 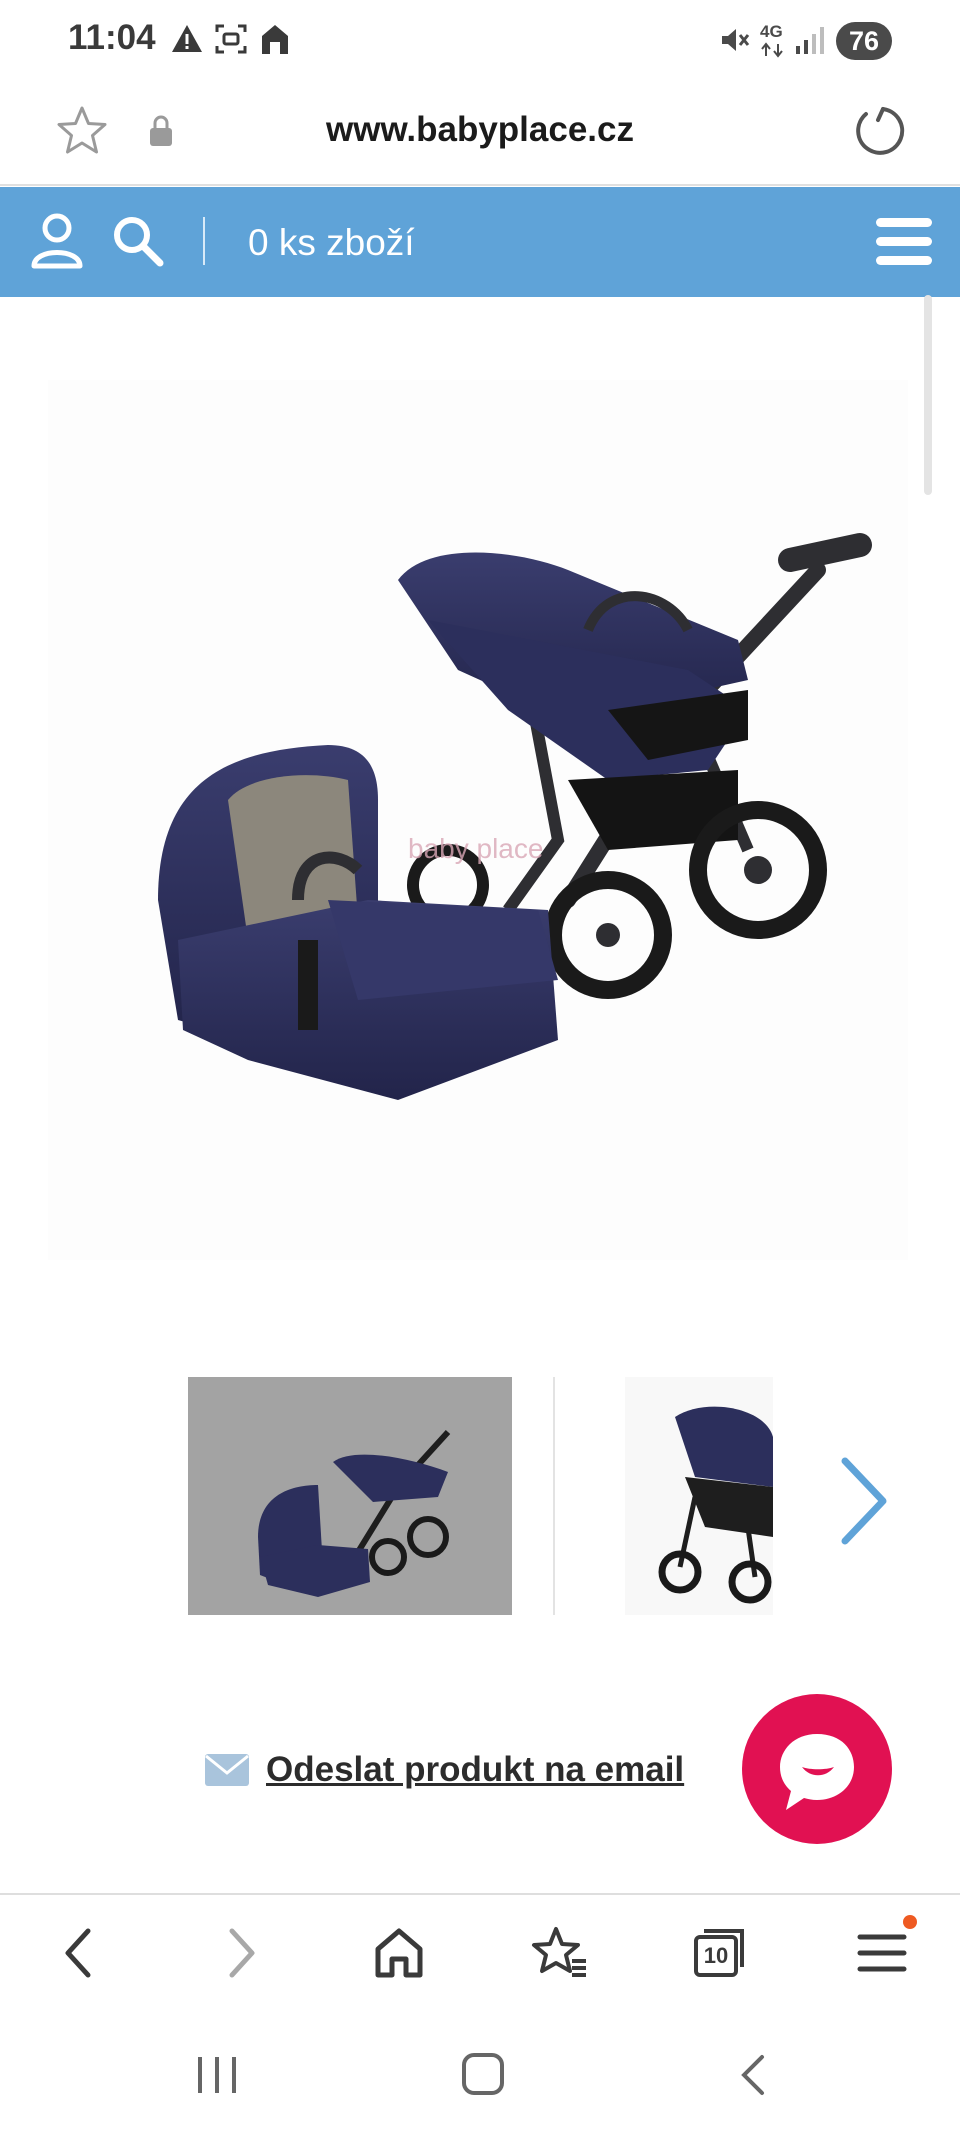 I want to click on reload-icon, so click(x=879, y=131).